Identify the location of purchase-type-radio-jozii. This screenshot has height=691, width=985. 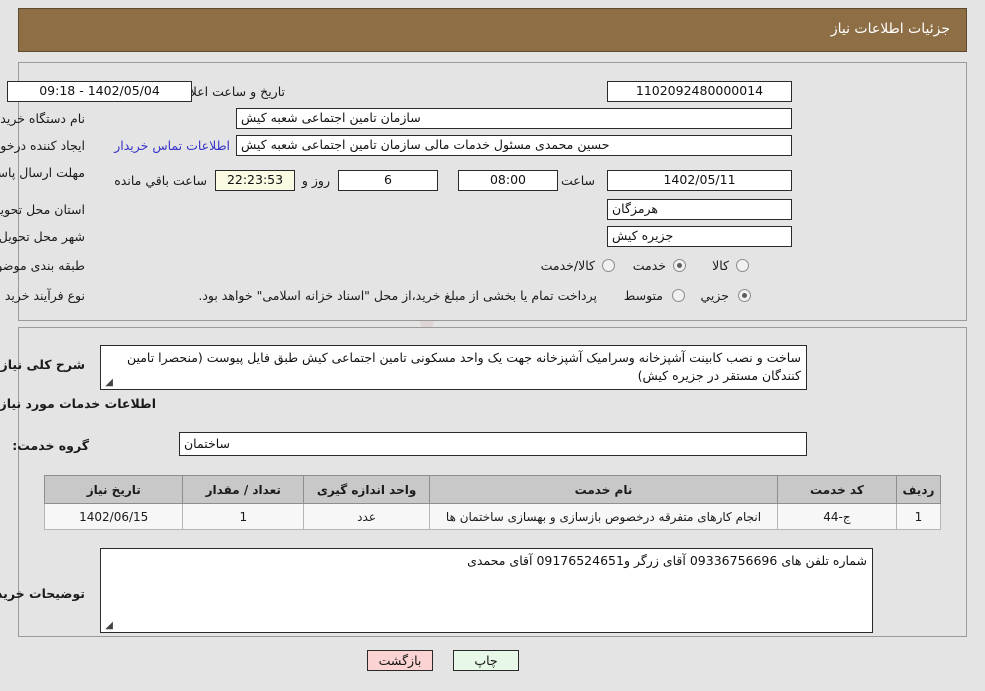
(744, 295).